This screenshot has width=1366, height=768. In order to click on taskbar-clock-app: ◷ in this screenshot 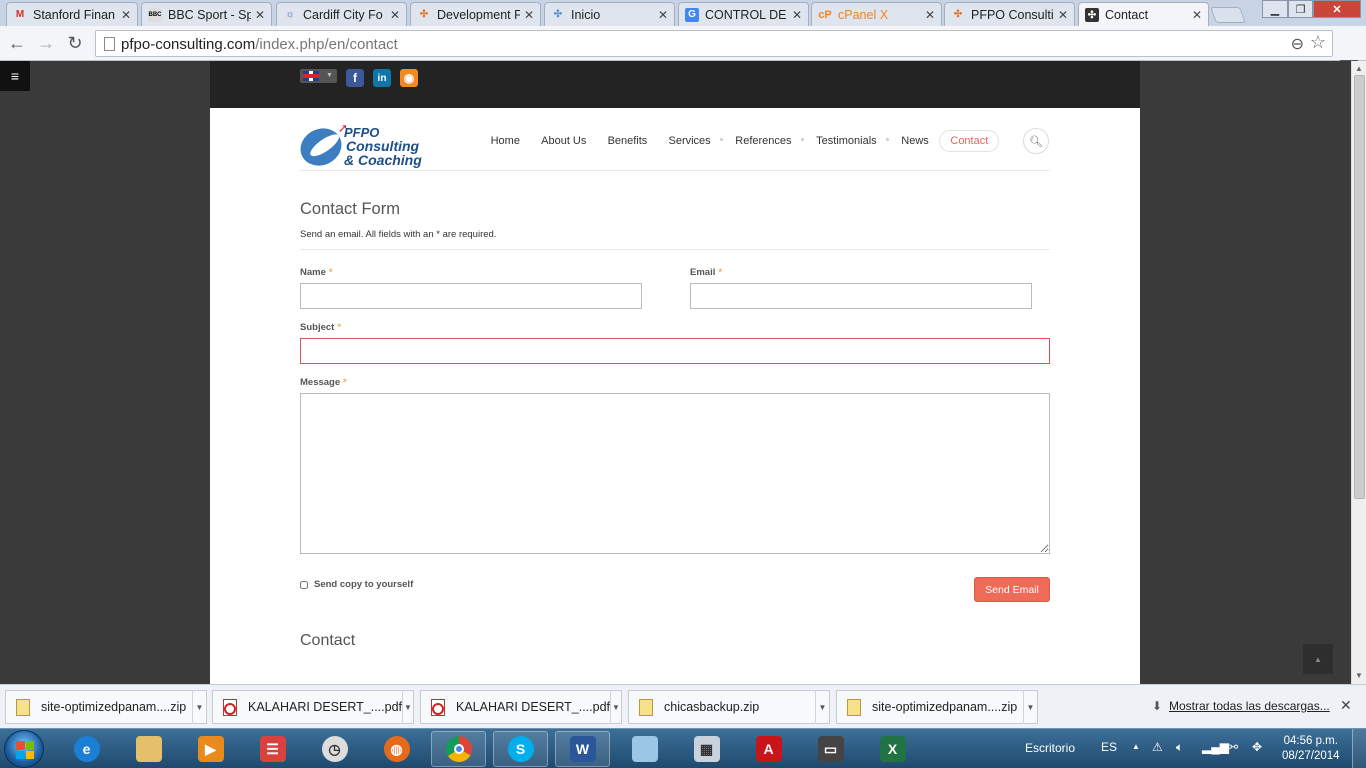, I will do `click(334, 749)`.